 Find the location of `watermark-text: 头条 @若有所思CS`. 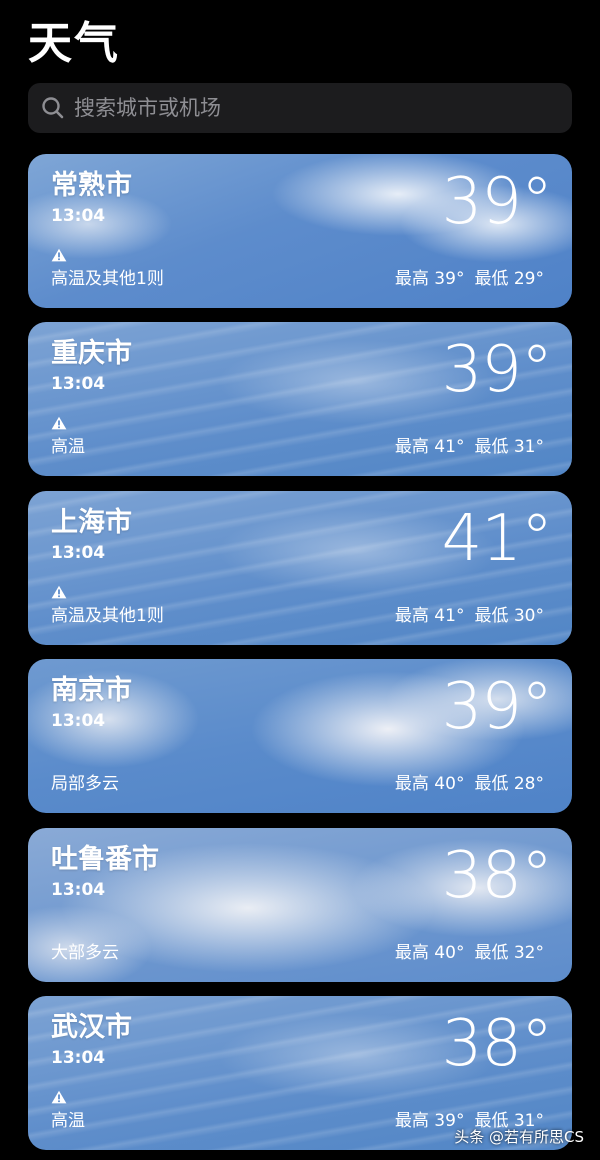

watermark-text: 头条 @若有所思CS is located at coordinates (519, 1137).